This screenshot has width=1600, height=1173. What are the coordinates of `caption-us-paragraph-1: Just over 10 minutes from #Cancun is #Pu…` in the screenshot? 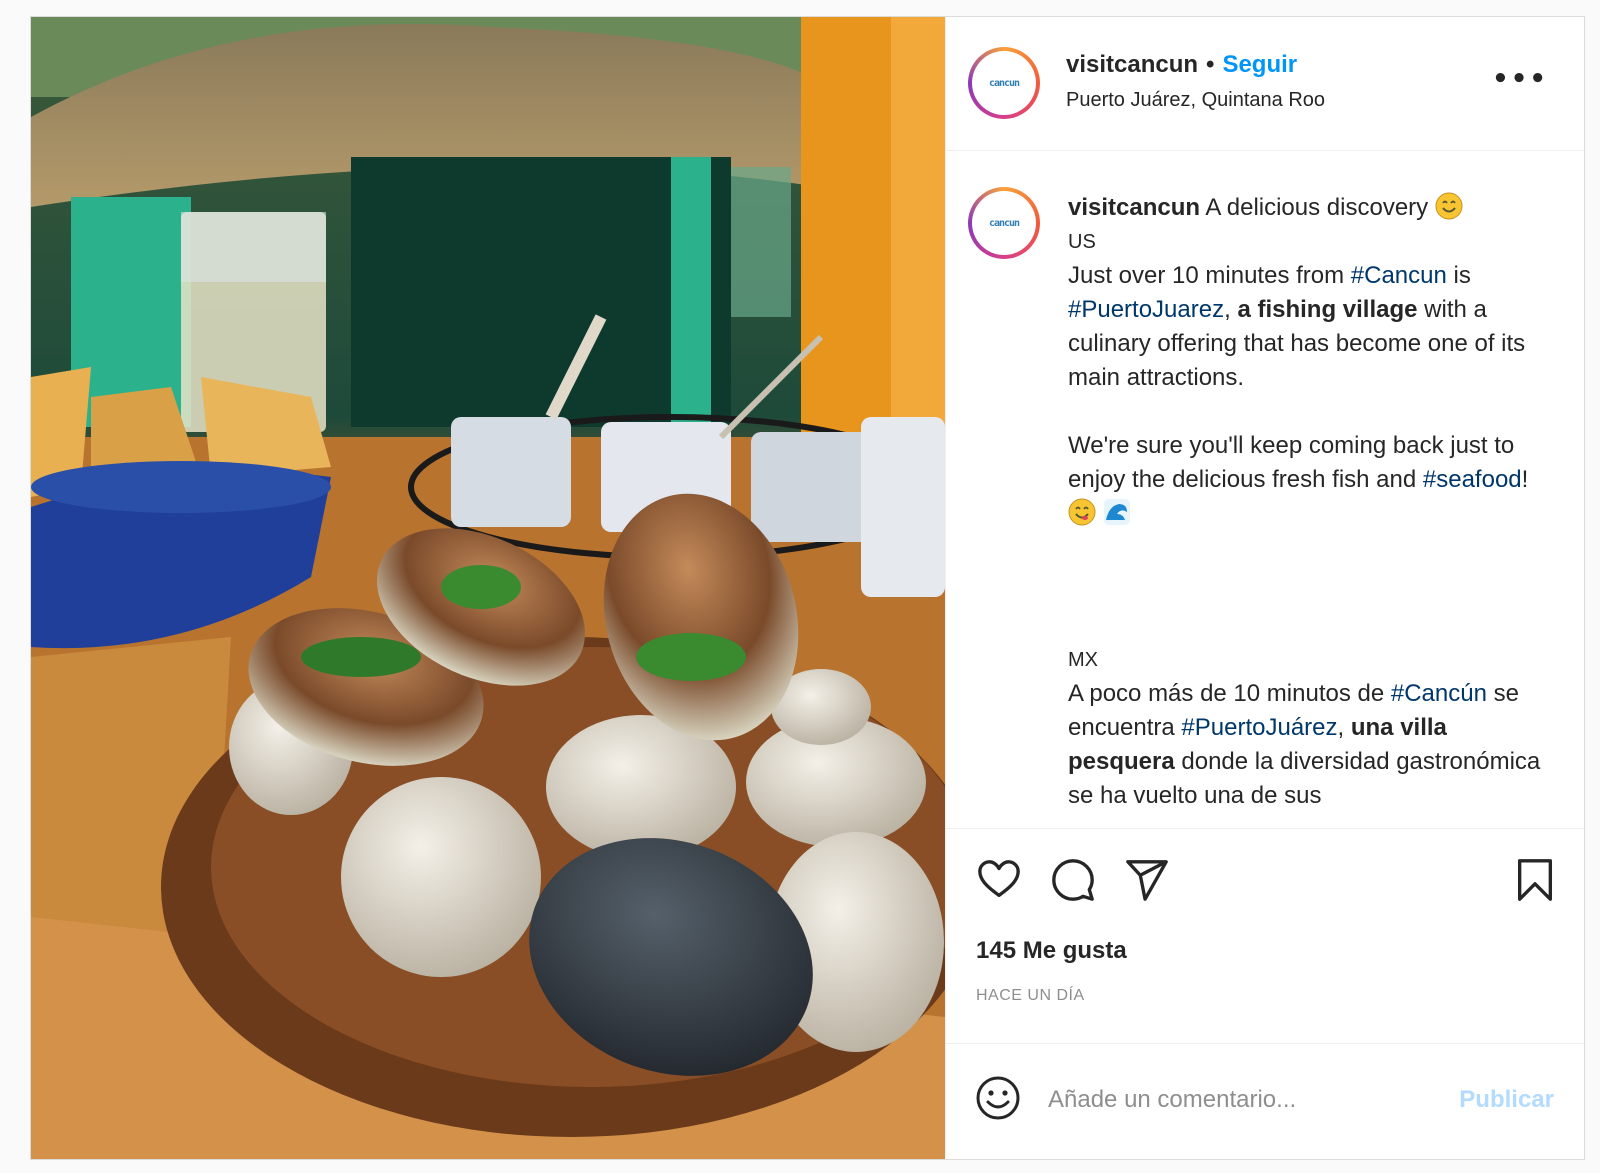 It's located at (1313, 327).